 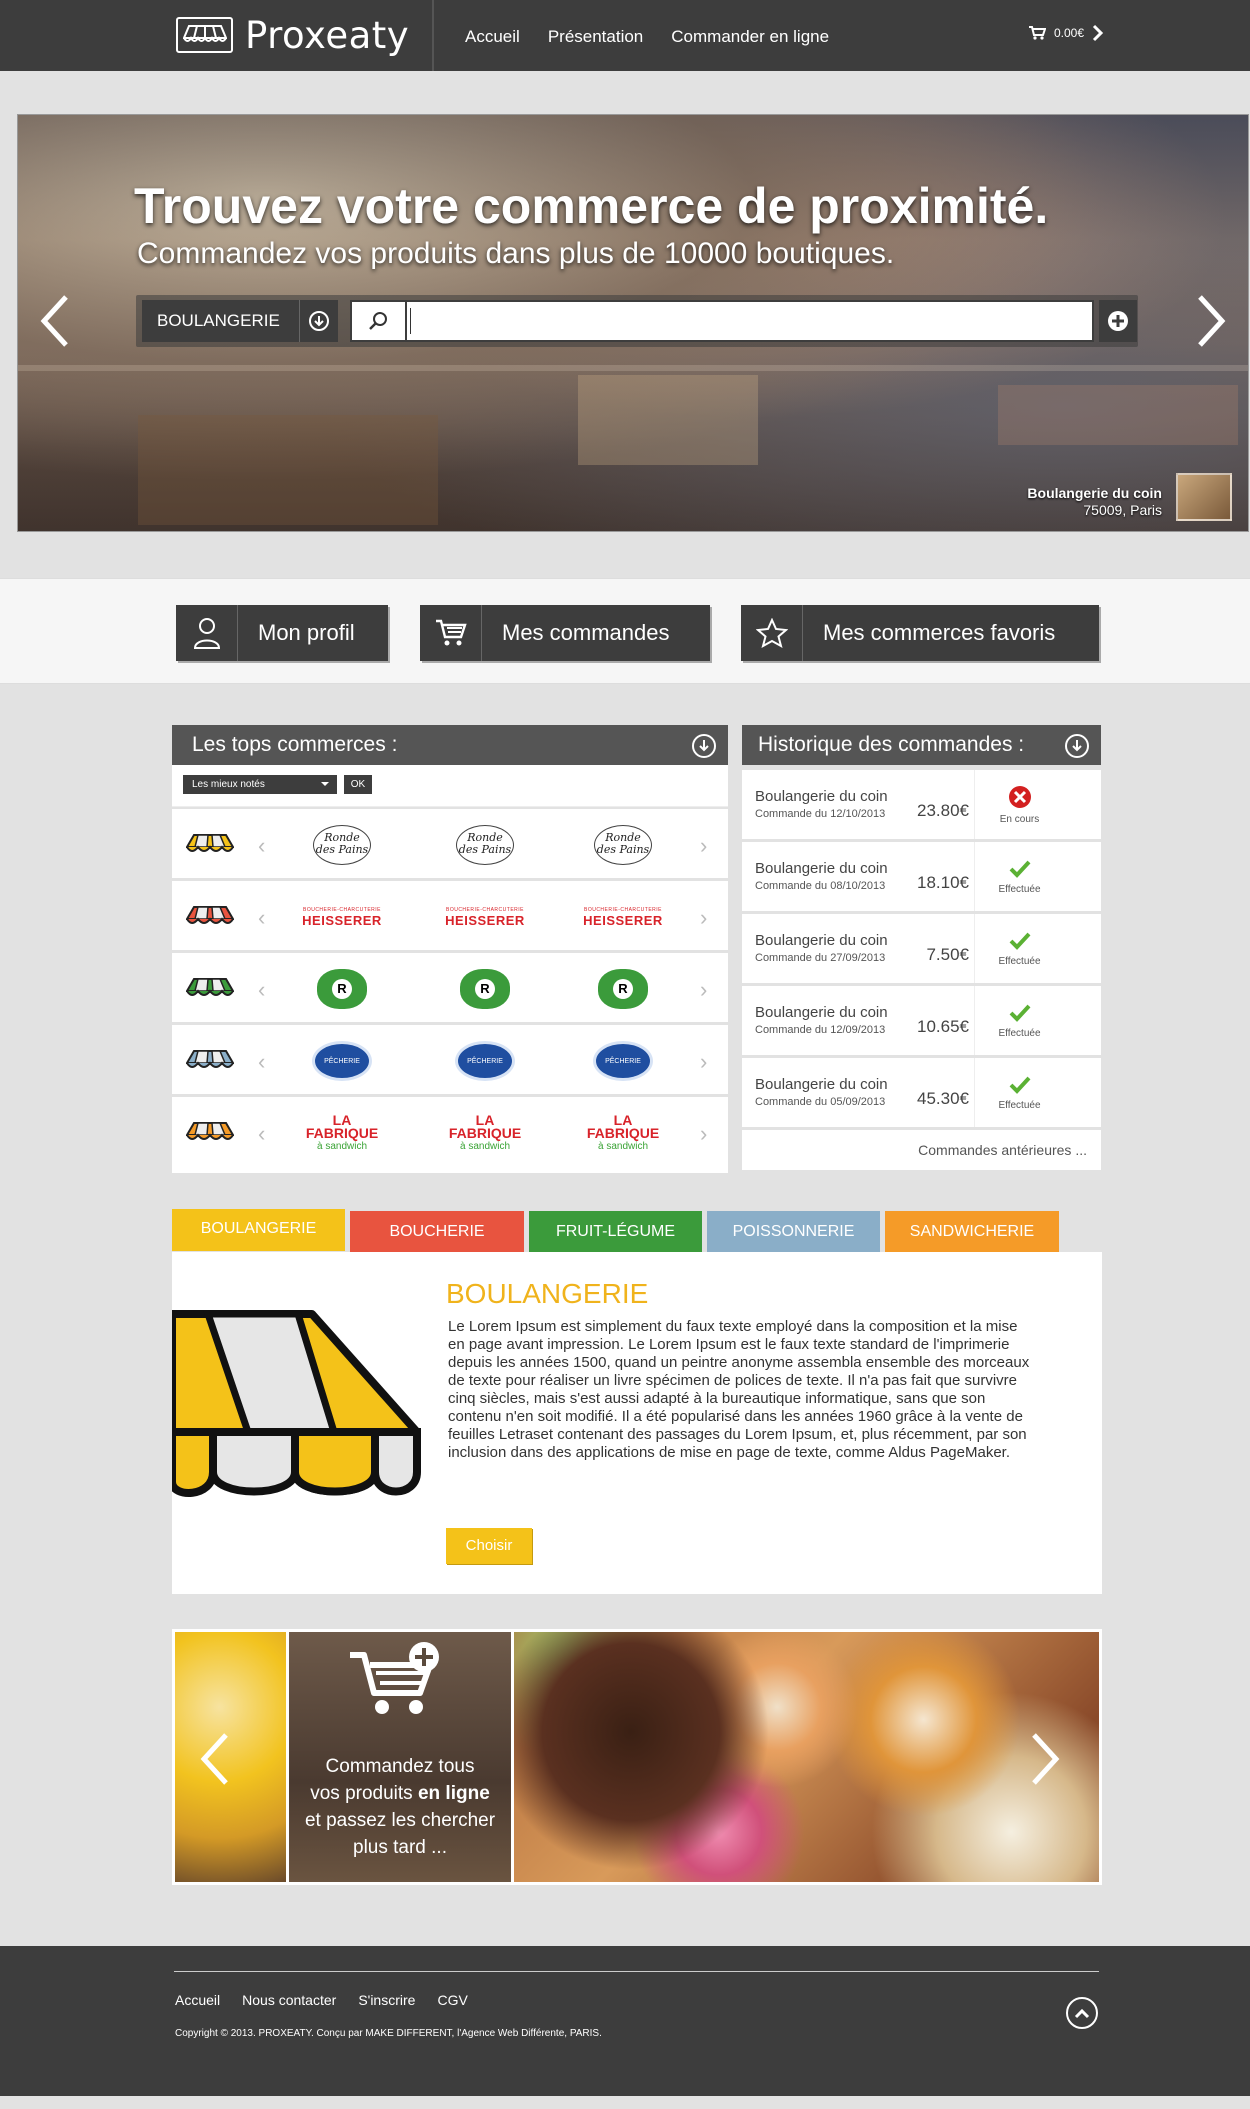 What do you see at coordinates (1019, 1085) in the screenshot?
I see `check-icon` at bounding box center [1019, 1085].